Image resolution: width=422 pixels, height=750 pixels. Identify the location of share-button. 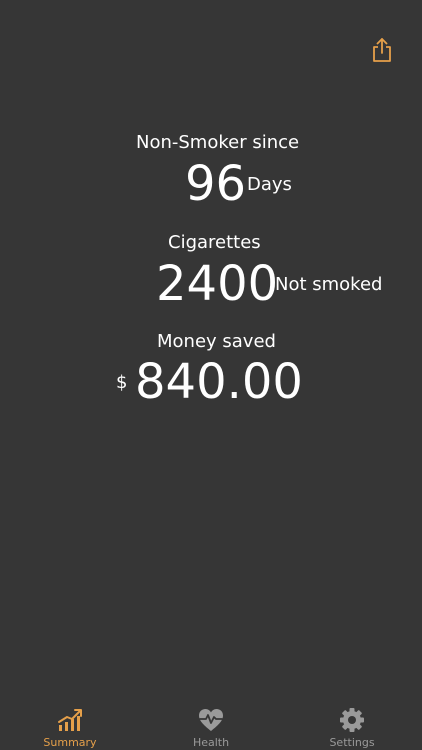
(382, 50).